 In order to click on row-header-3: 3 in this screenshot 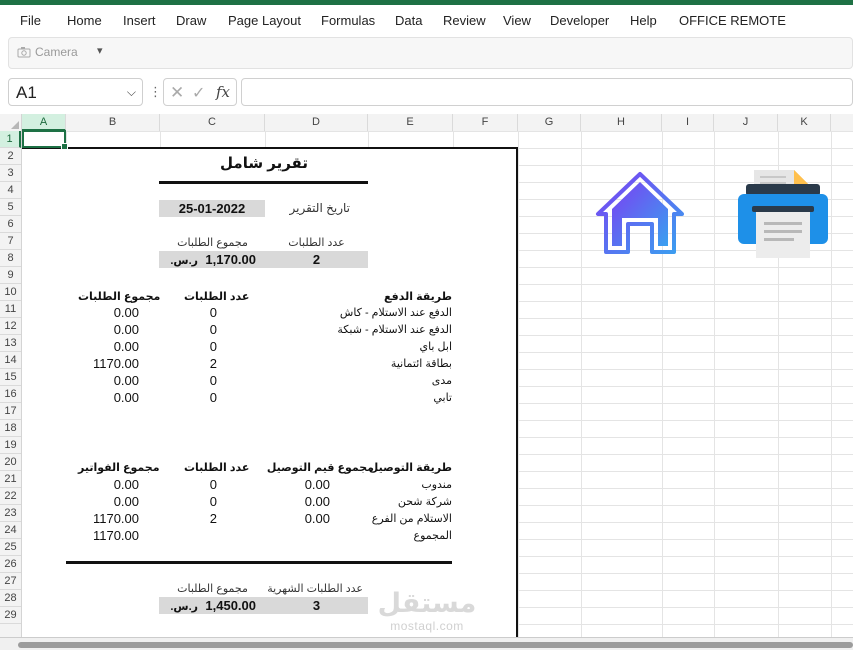, I will do `click(10, 173)`.